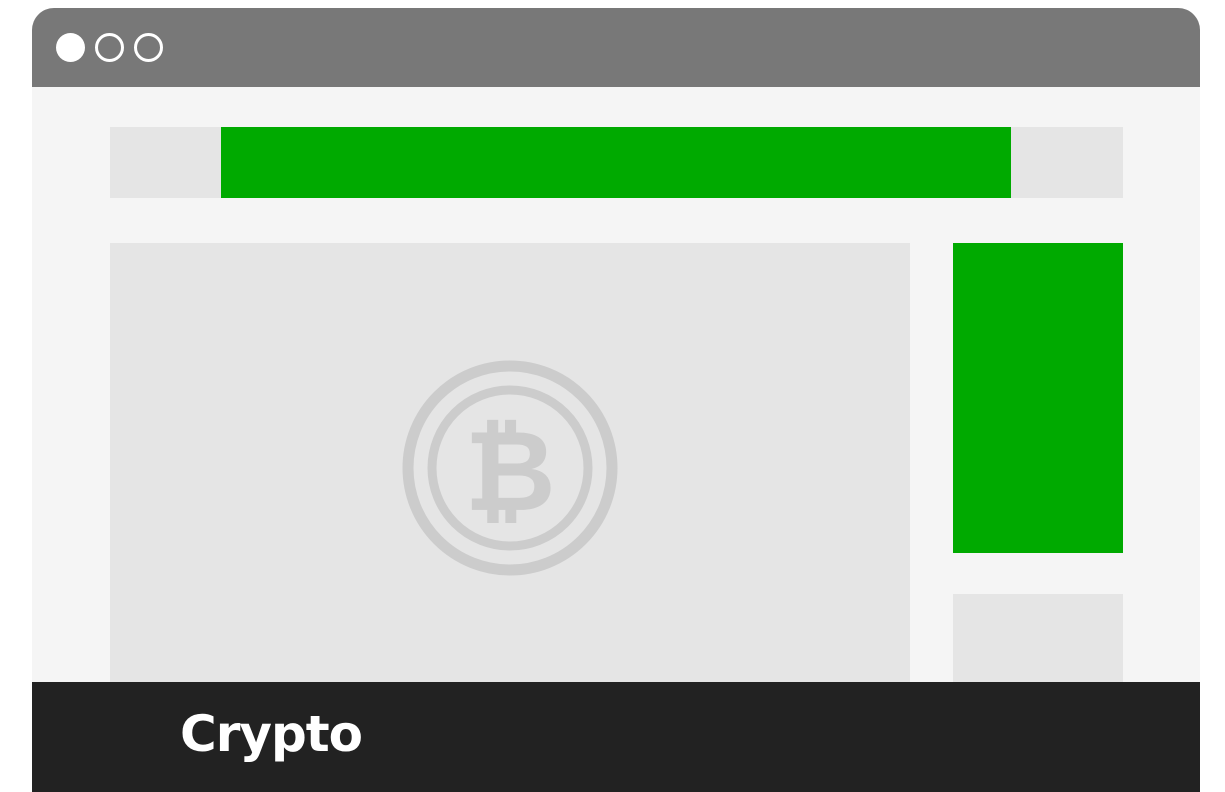  What do you see at coordinates (616, 47) in the screenshot?
I see `title-bar` at bounding box center [616, 47].